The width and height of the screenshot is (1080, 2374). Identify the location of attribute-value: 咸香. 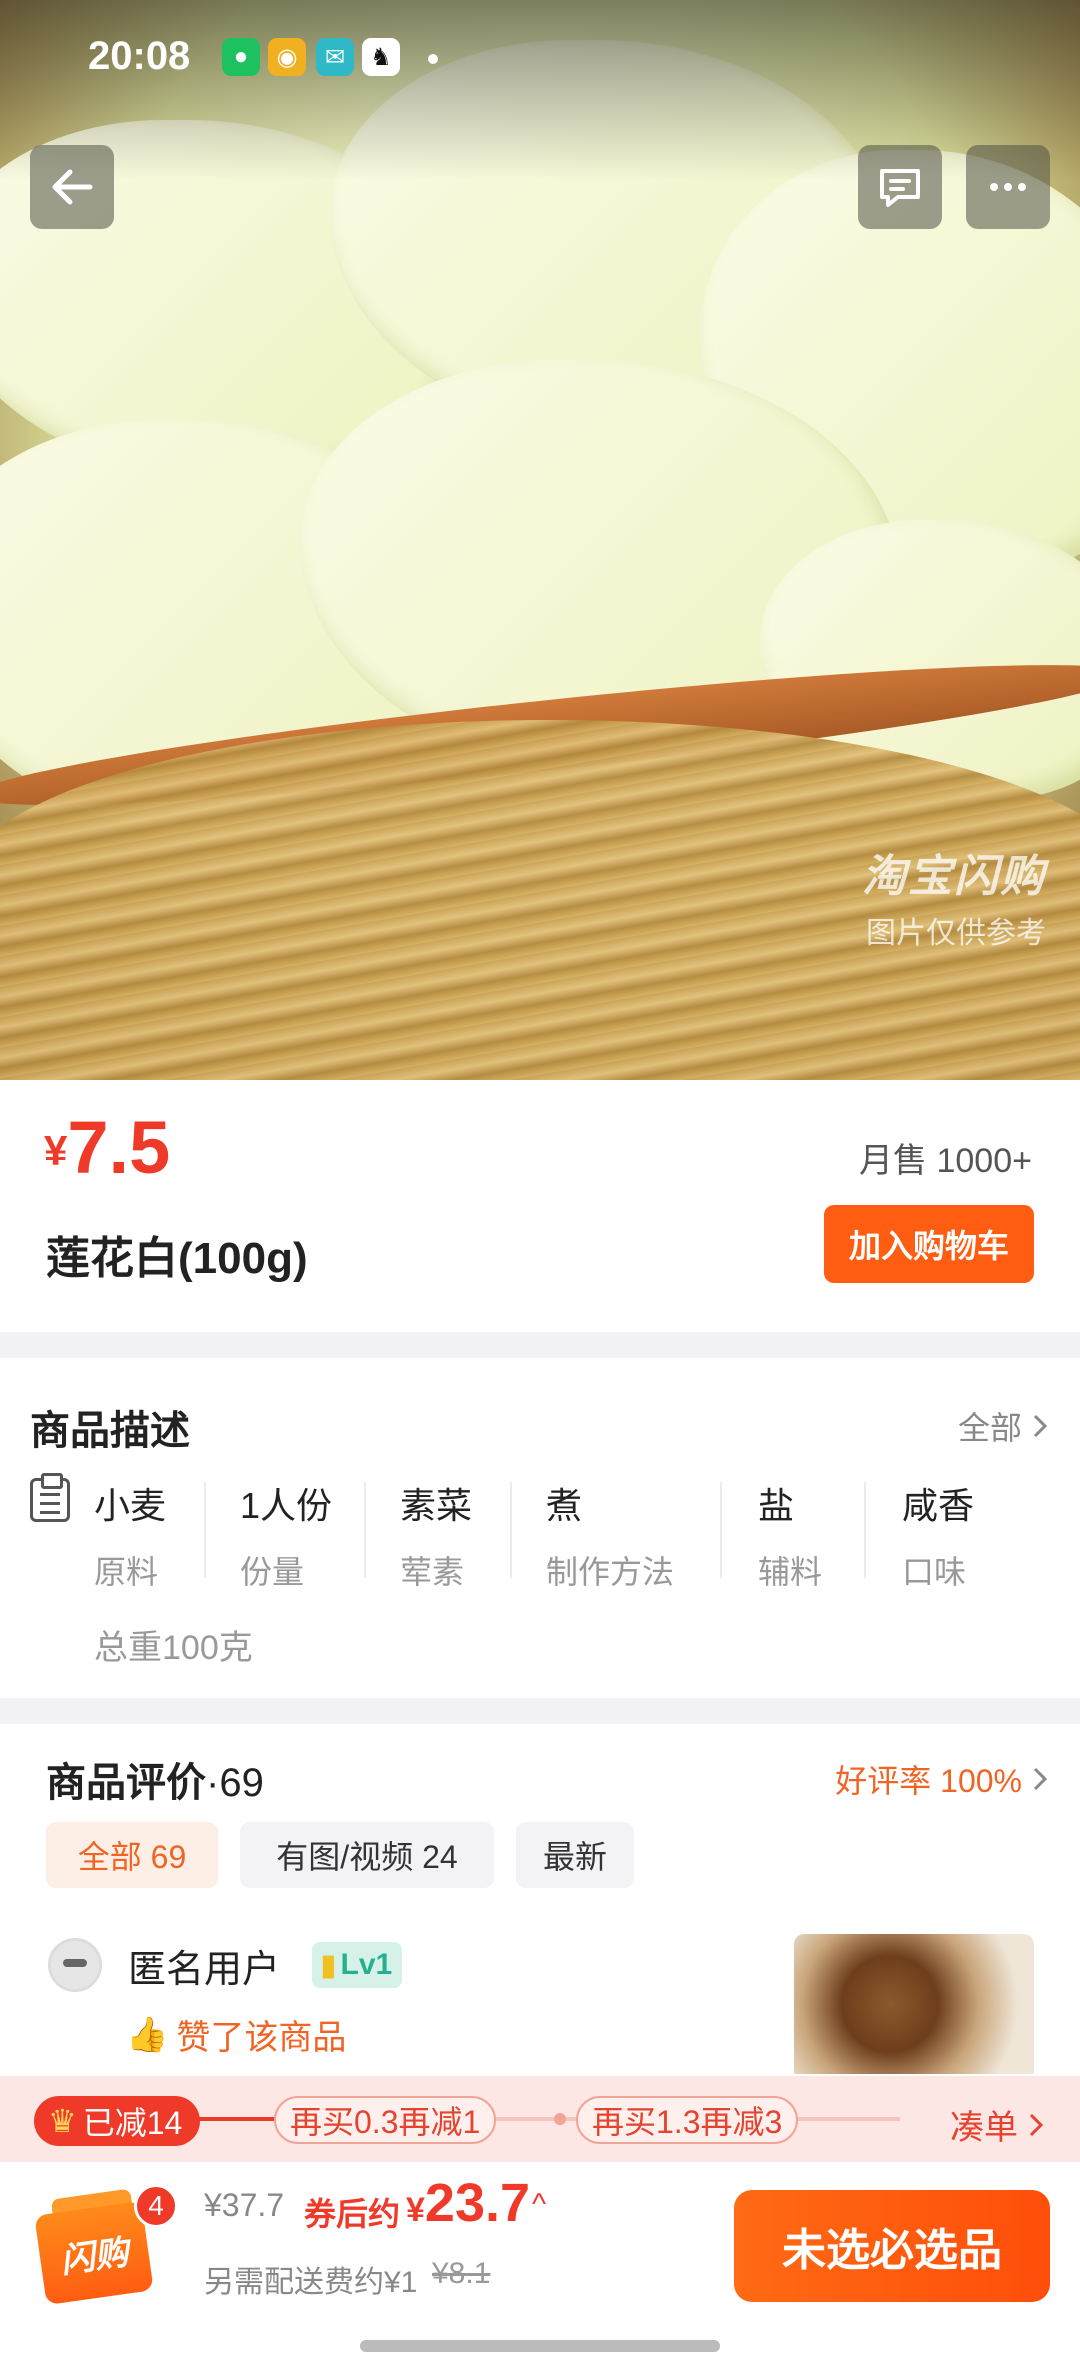
(938, 1505).